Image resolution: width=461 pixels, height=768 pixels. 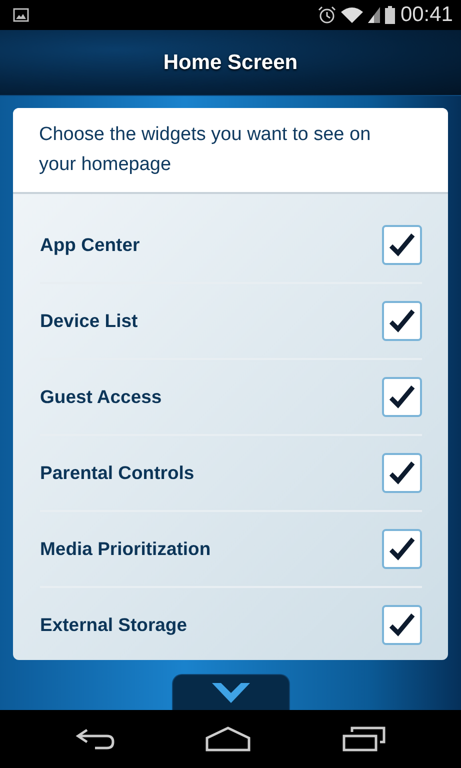 I want to click on widget-label: External Storage, so click(x=114, y=625).